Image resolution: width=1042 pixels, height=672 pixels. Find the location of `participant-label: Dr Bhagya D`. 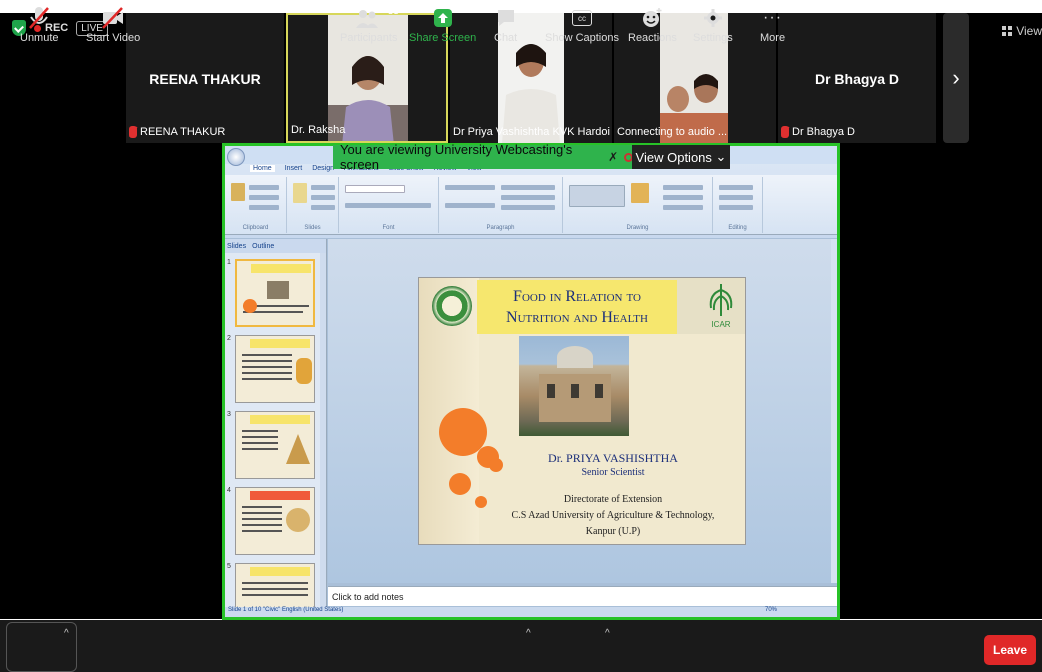

participant-label: Dr Bhagya D is located at coordinates (818, 132).